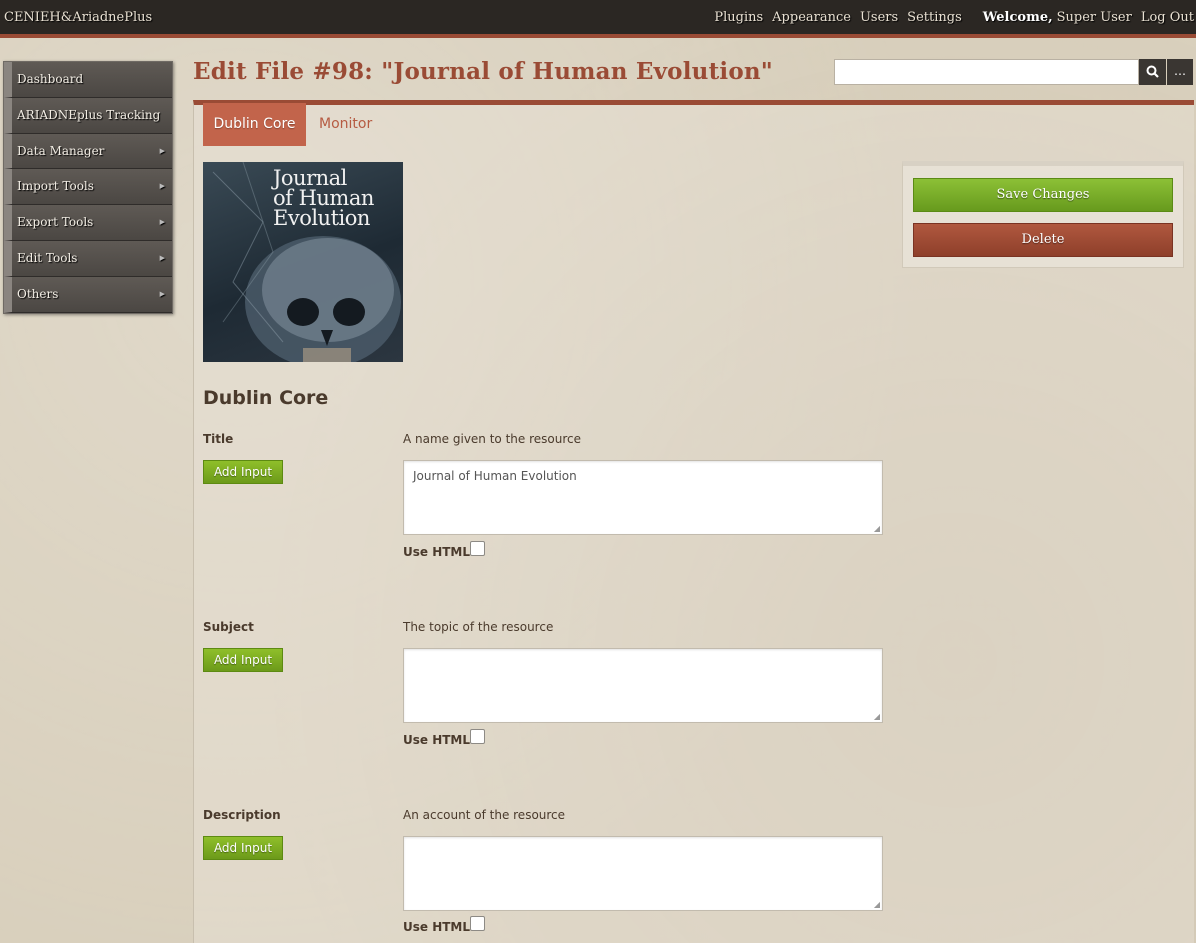 The height and width of the screenshot is (943, 1196). What do you see at coordinates (477, 923) in the screenshot?
I see `use-html-checkbox-description` at bounding box center [477, 923].